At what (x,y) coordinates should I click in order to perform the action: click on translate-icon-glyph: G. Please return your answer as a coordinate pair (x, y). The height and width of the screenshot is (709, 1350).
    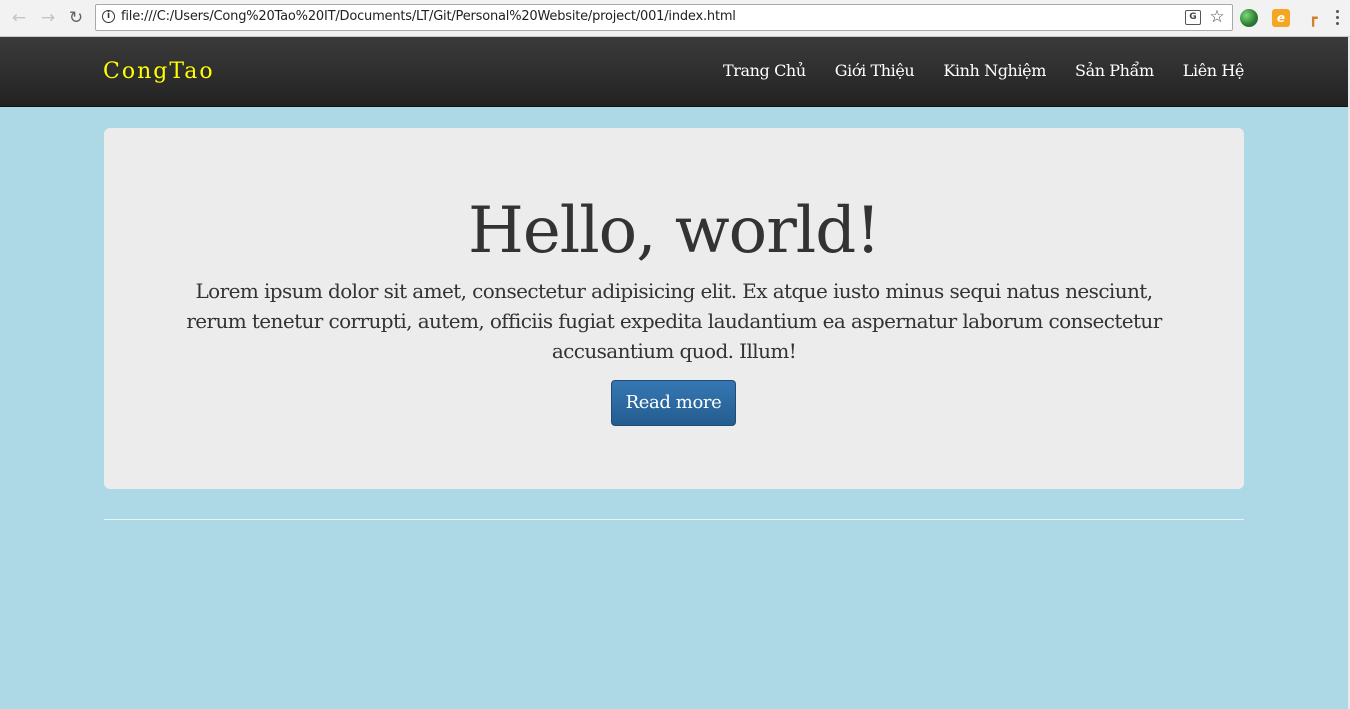
    Looking at the image, I should click on (1193, 17).